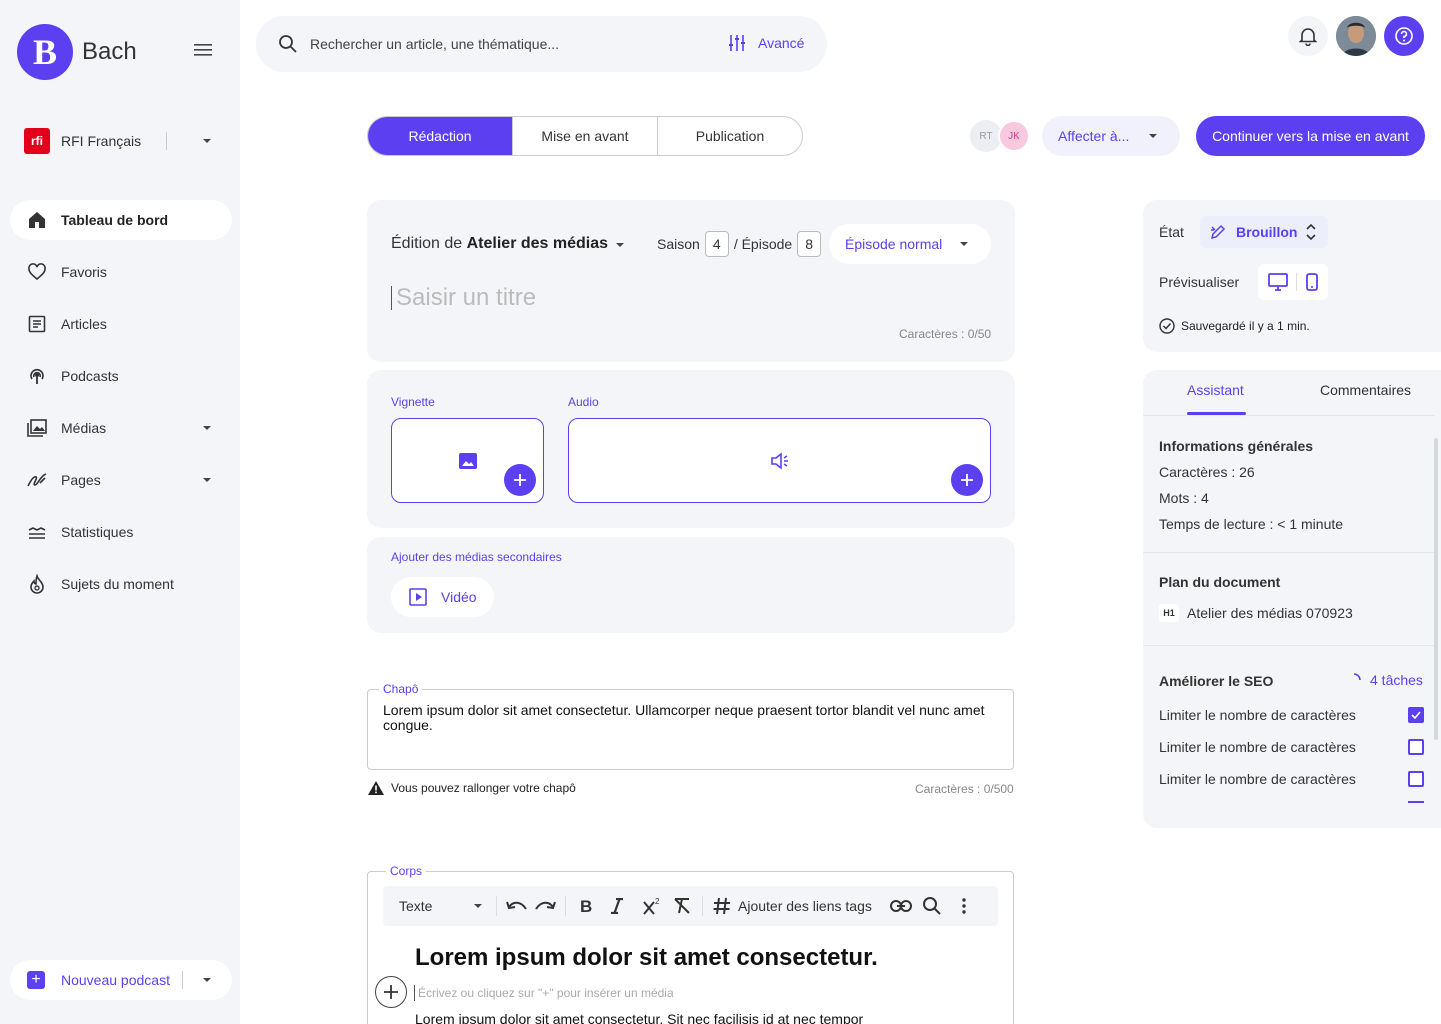 Image resolution: width=1441 pixels, height=1024 pixels. What do you see at coordinates (964, 906) in the screenshot?
I see `more-vertical-icon` at bounding box center [964, 906].